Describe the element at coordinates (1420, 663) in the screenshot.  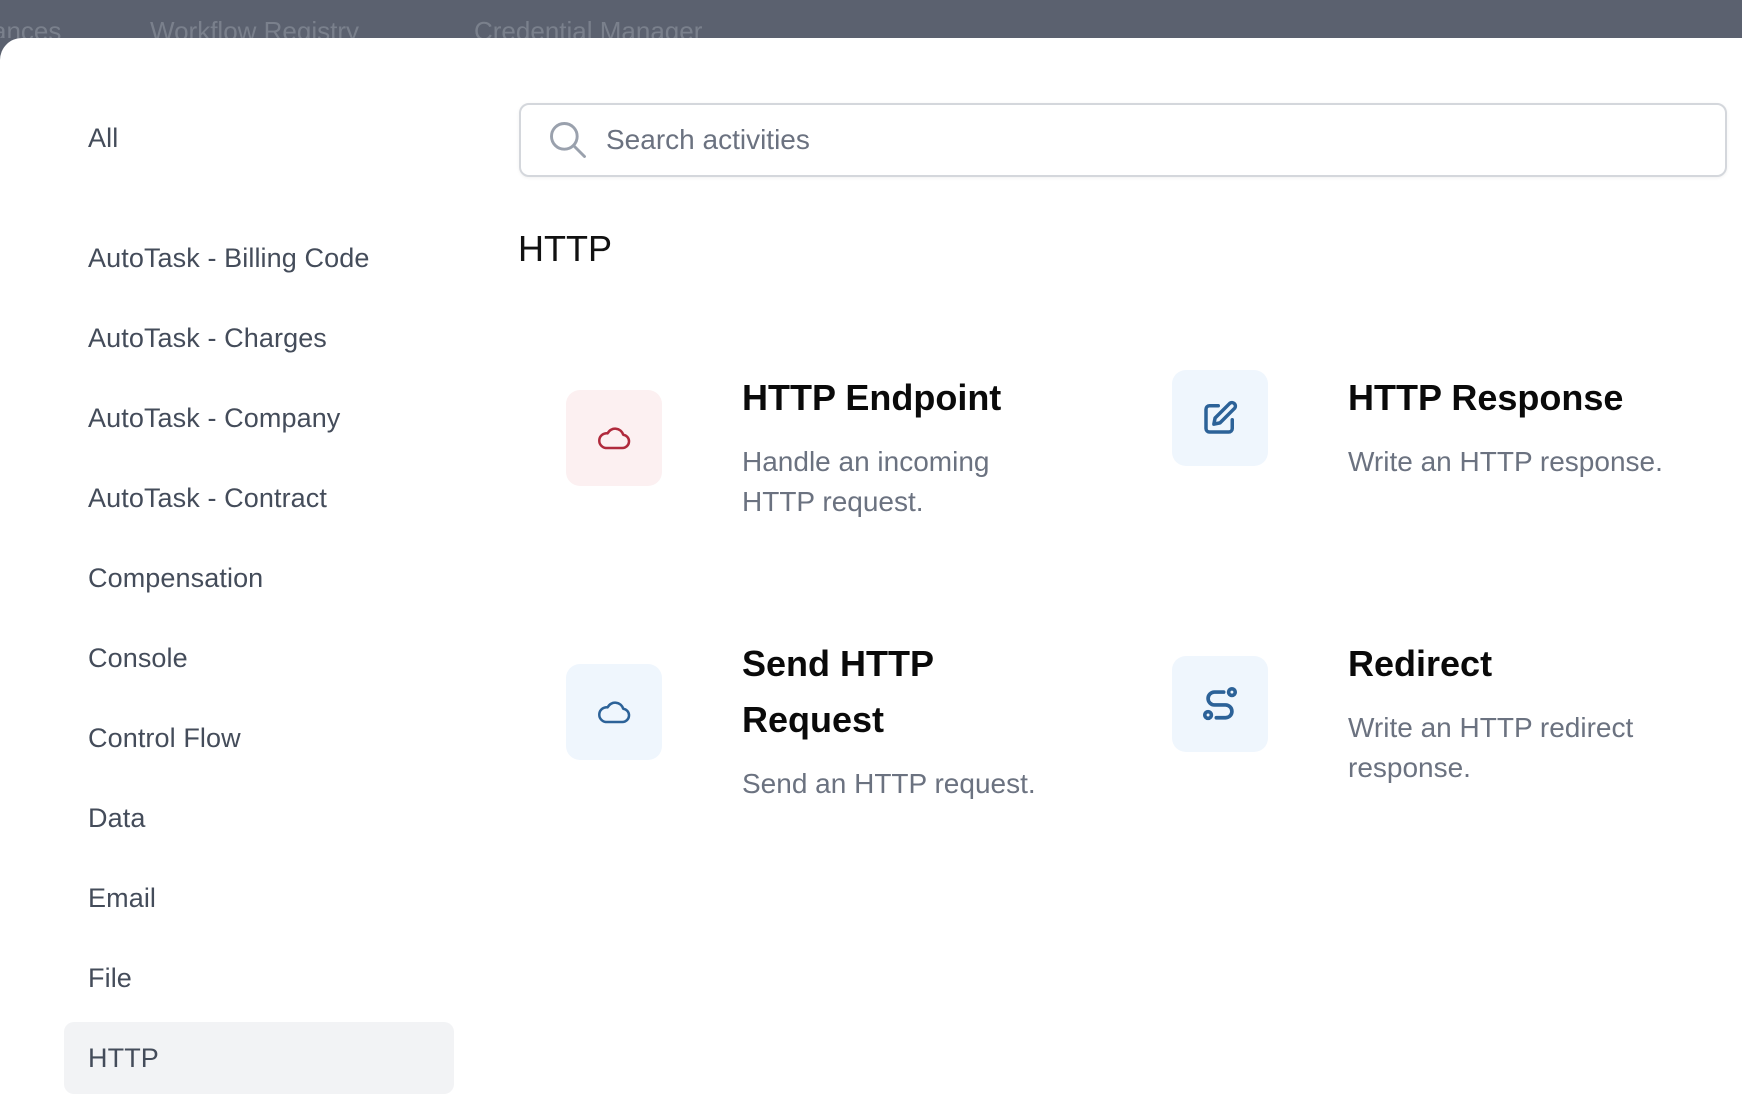
I see `activity-title: Redirect` at that location.